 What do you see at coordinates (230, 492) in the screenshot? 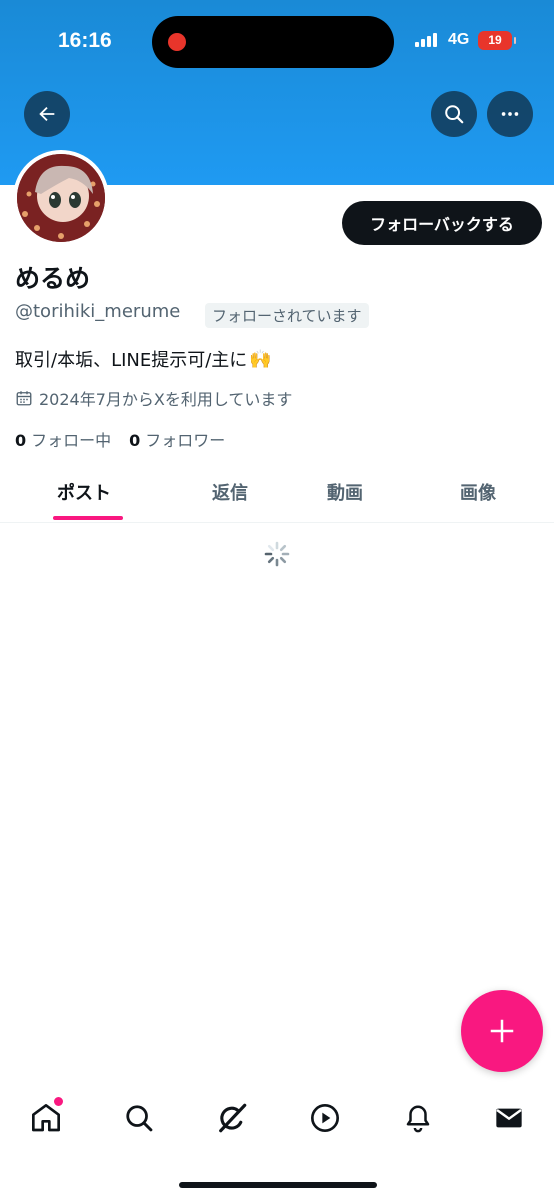
I see `tab-replies: 返信` at bounding box center [230, 492].